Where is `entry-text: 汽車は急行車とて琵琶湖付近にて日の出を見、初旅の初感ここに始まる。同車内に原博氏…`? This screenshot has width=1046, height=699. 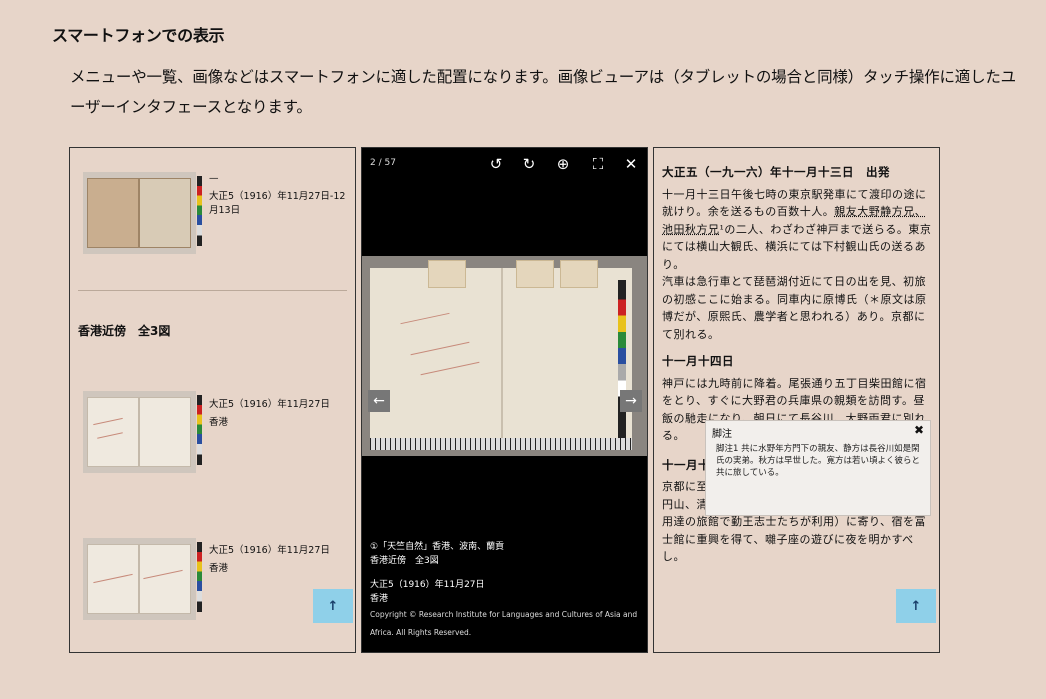
entry-text: 汽車は急行車とて琵琶湖付近にて日の出を見、初旅の初感ここに始まる。同車内に原博氏… is located at coordinates (794, 308).